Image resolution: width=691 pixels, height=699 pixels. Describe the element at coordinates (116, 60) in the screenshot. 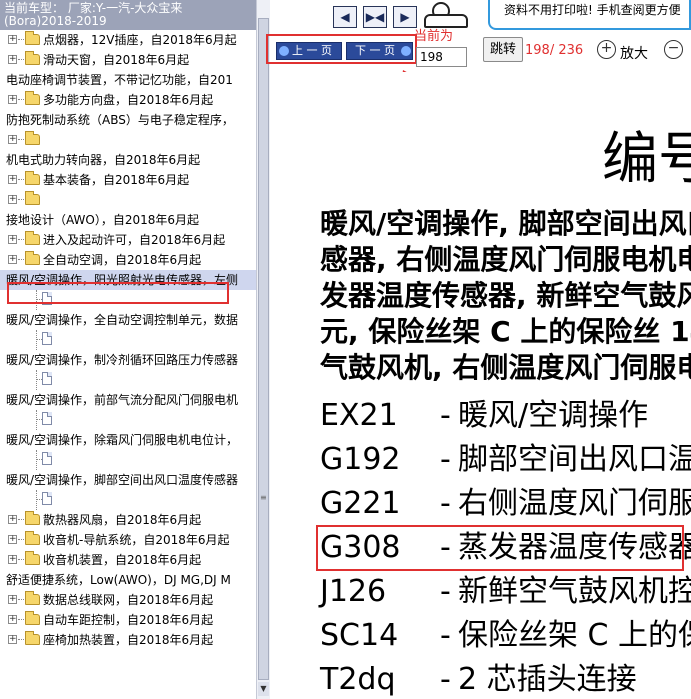

I see `tree-item-label: 滑动天窗，自2018年6月起` at that location.